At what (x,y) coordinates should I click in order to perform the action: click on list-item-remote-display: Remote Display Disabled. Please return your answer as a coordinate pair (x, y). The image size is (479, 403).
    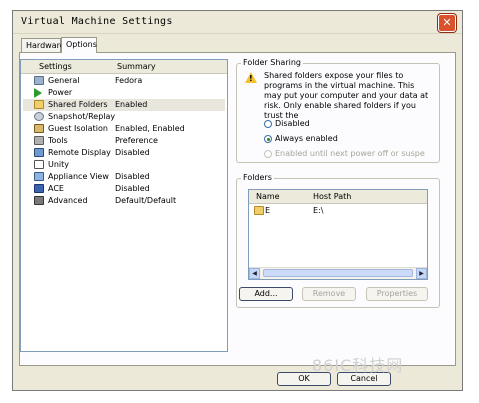
    Looking at the image, I should click on (124, 153).